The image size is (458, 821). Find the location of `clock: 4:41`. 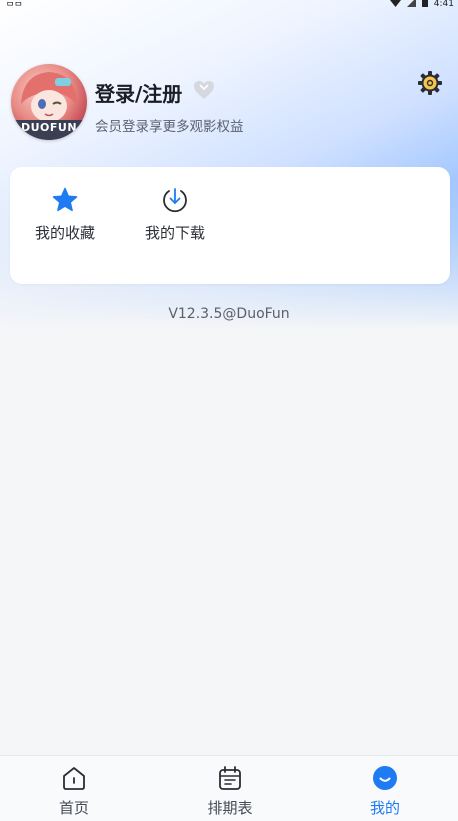

clock: 4:41 is located at coordinates (443, 4).